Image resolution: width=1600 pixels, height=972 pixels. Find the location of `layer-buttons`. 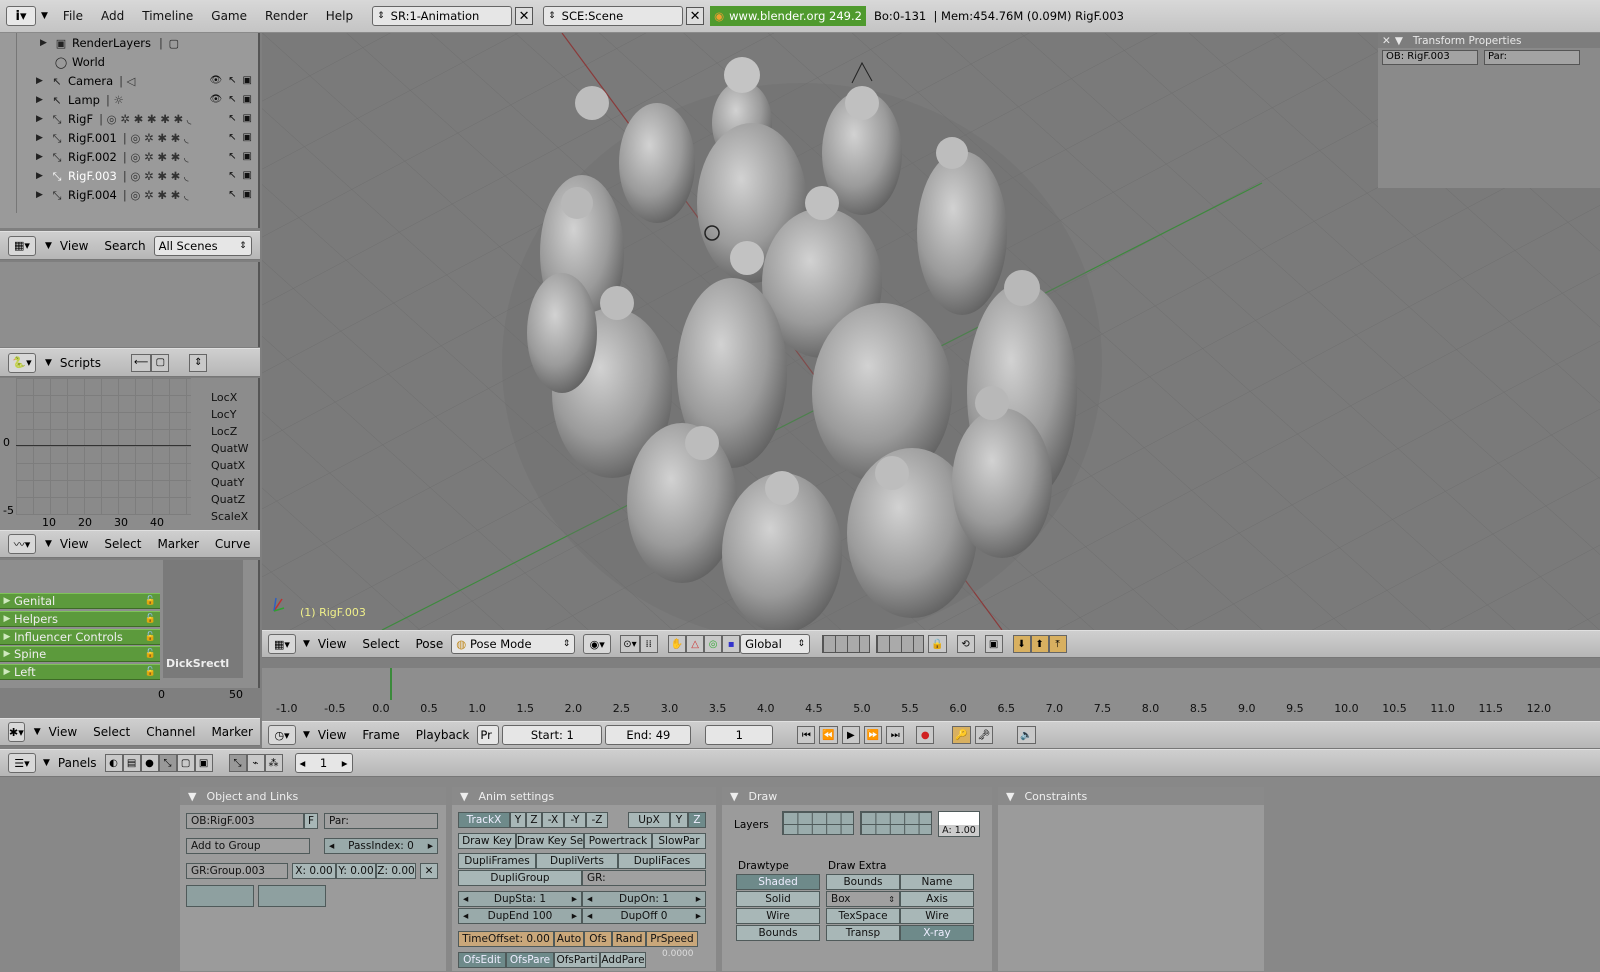

layer-buttons is located at coordinates (873, 644).